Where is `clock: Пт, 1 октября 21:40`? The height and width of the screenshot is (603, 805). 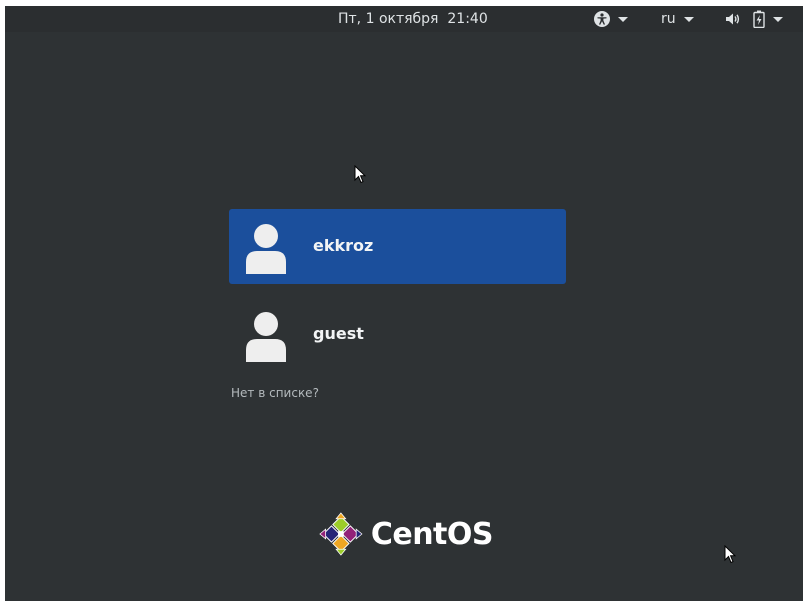 clock: Пт, 1 октября 21:40 is located at coordinates (413, 19).